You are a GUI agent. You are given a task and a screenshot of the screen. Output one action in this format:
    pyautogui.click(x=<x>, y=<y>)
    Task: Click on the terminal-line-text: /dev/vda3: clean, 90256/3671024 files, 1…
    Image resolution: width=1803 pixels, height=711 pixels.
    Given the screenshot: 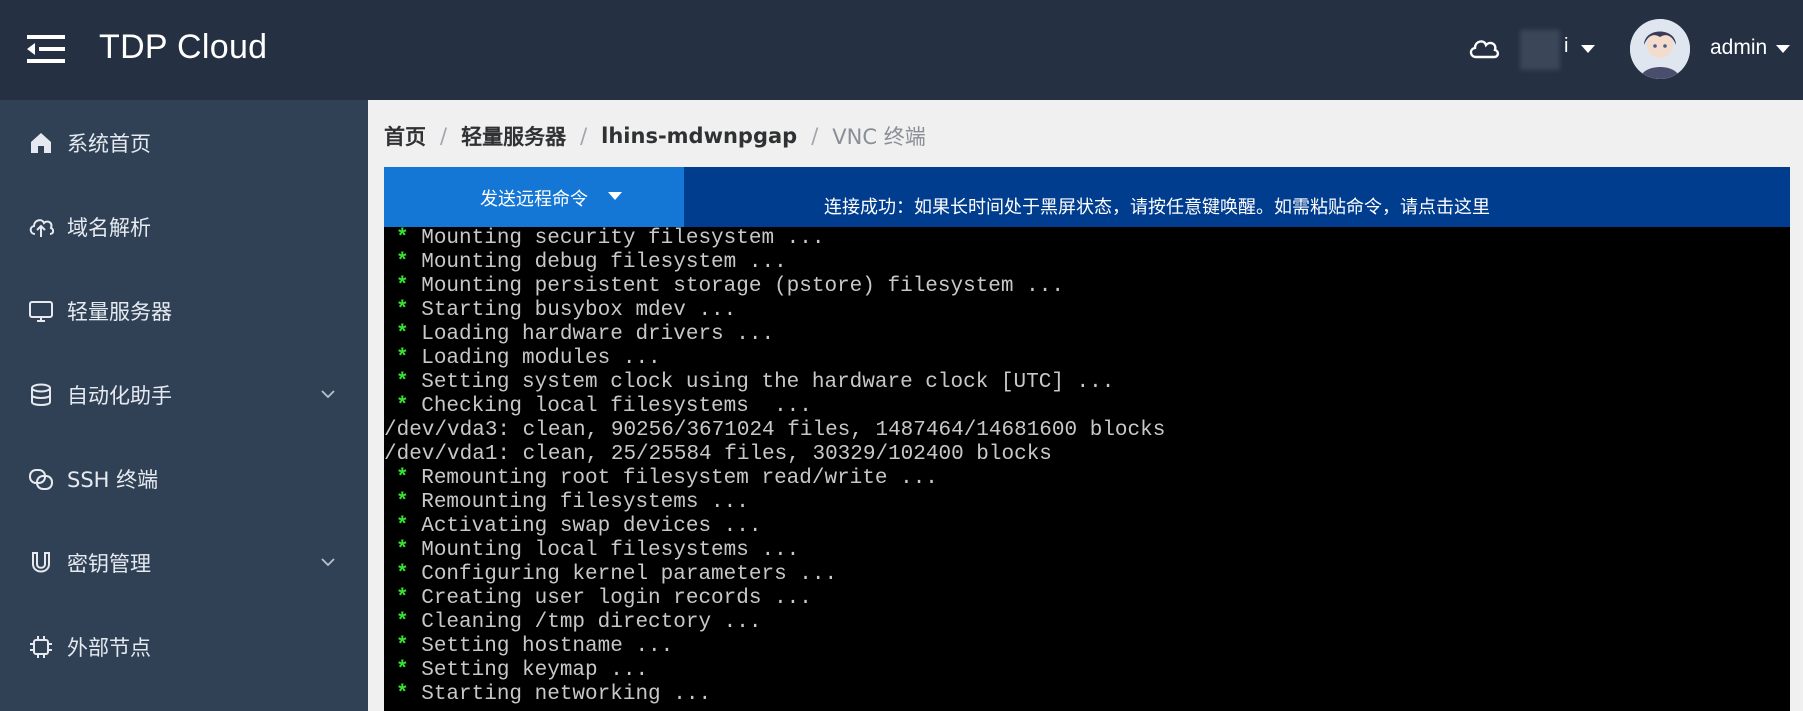 What is the action you would take?
    pyautogui.click(x=775, y=430)
    